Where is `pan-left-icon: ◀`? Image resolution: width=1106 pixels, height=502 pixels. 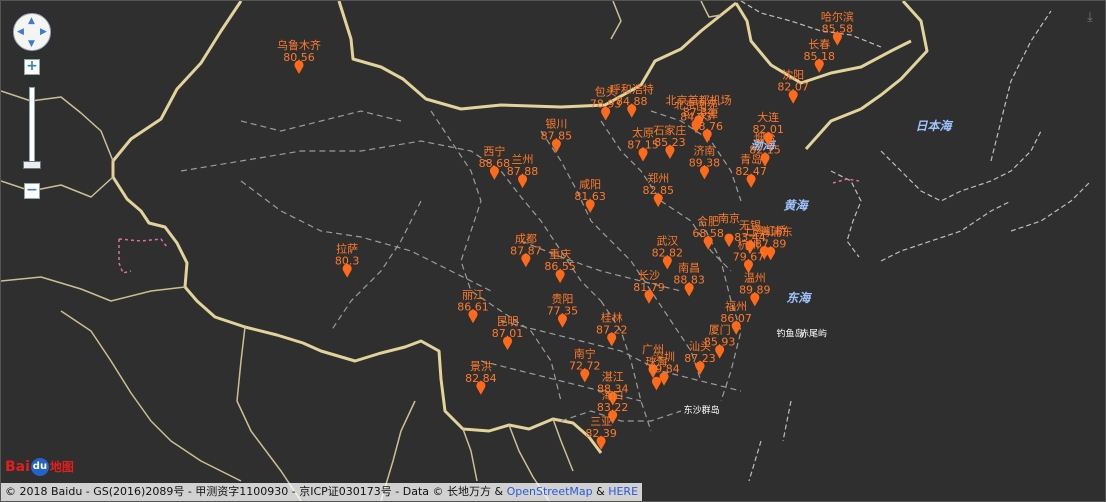 pan-left-icon: ◀ is located at coordinates (20, 32).